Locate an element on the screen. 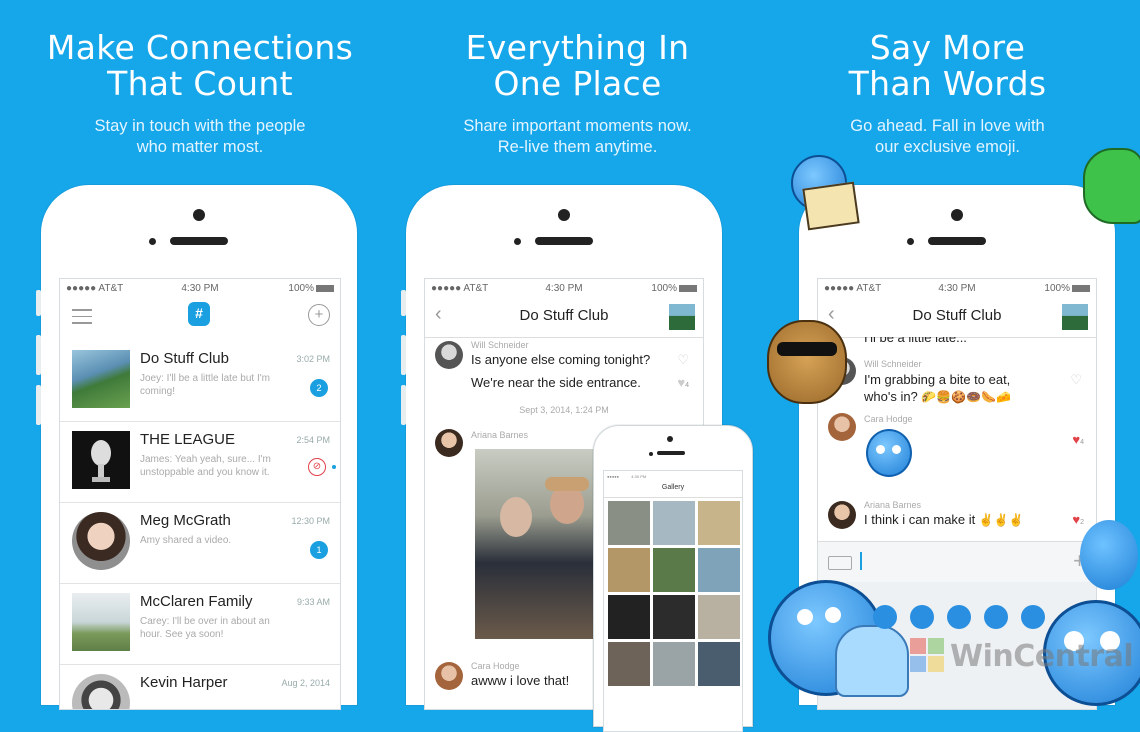  conversation-time: 12:30 PM is located at coordinates (310, 521).